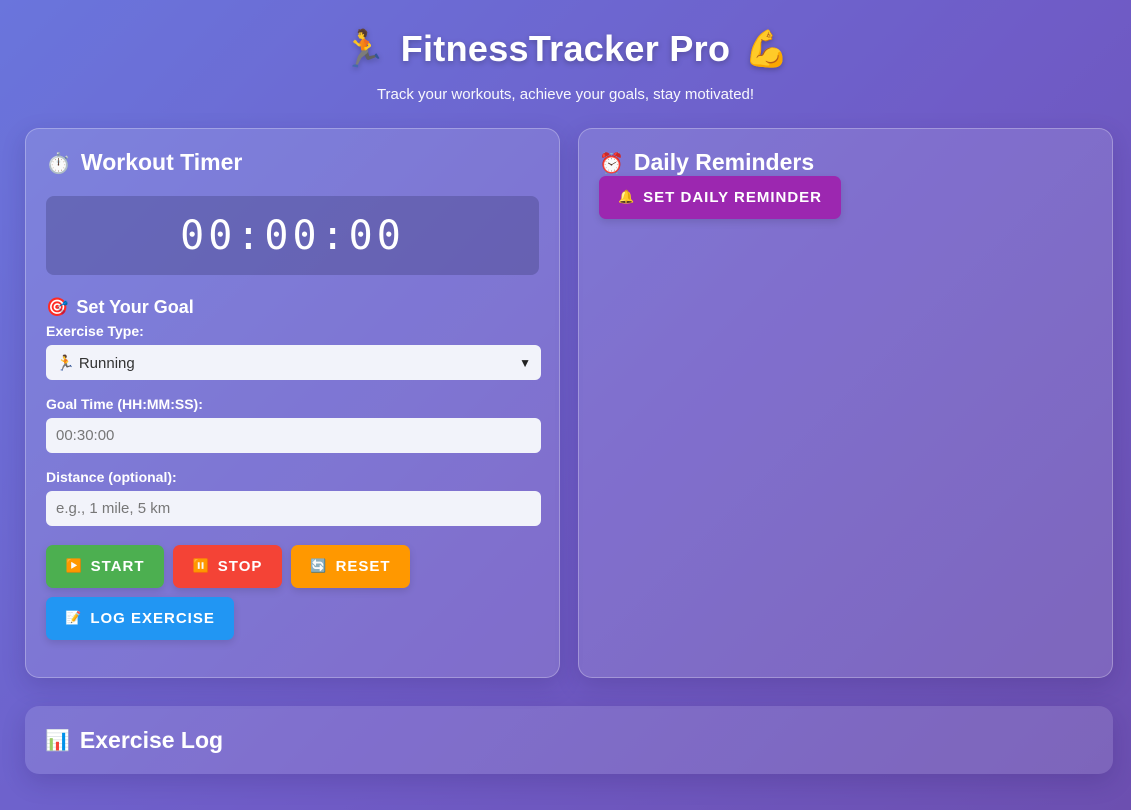  I want to click on reset-button: 🔄 RESET, so click(350, 566).